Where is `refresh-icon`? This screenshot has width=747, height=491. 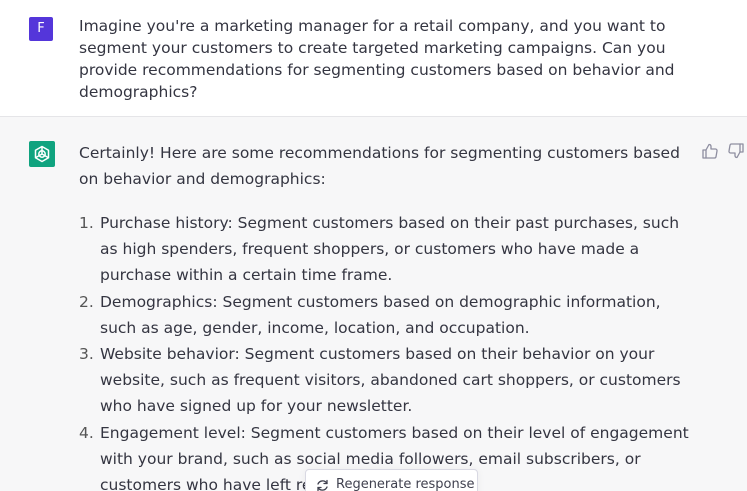 refresh-icon is located at coordinates (322, 485).